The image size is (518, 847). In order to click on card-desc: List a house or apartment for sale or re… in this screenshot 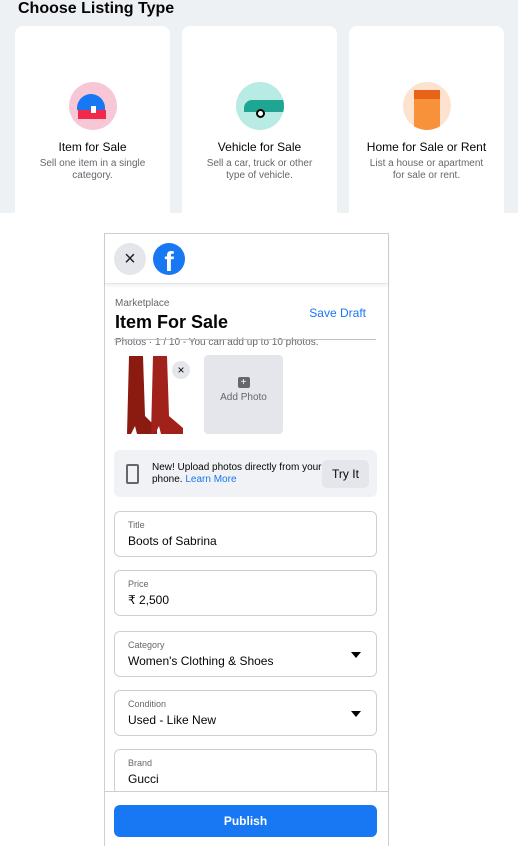, I will do `click(426, 169)`.